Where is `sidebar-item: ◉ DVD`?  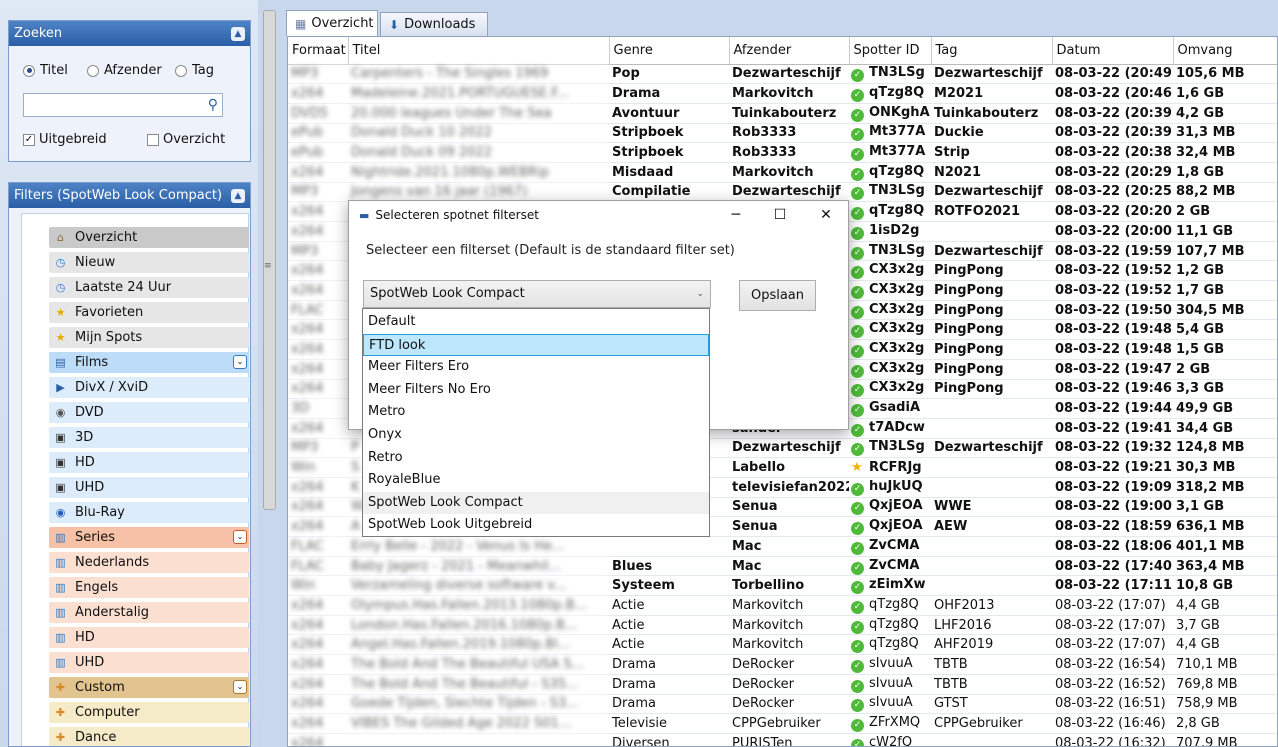
sidebar-item: ◉ DVD is located at coordinates (149, 412).